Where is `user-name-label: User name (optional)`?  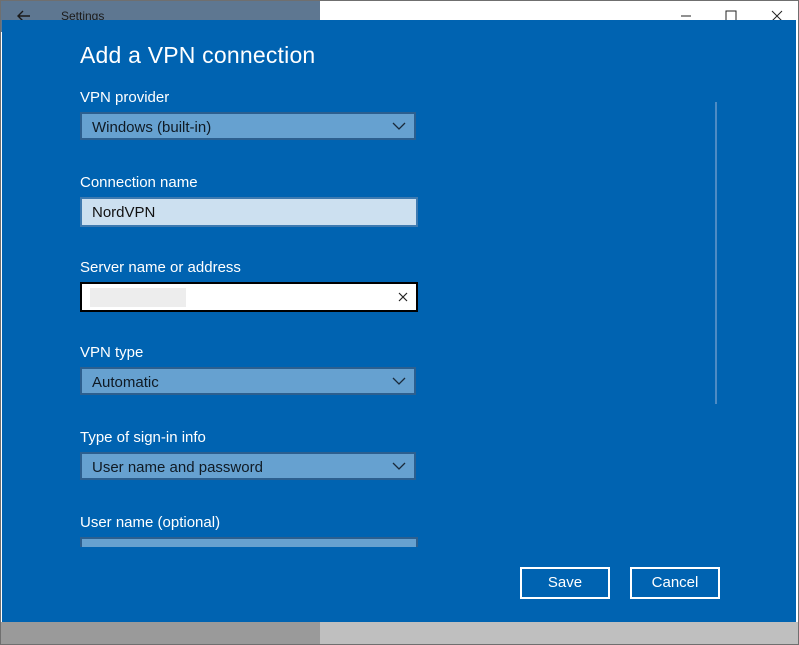 user-name-label: User name (optional) is located at coordinates (150, 522).